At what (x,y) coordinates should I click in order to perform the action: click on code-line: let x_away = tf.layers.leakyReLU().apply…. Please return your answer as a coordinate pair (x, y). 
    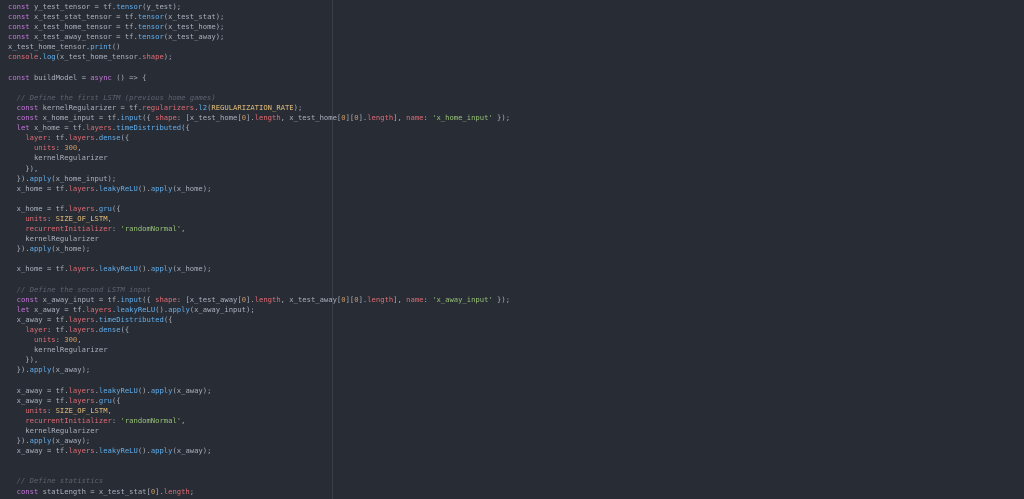
    Looking at the image, I should click on (259, 310).